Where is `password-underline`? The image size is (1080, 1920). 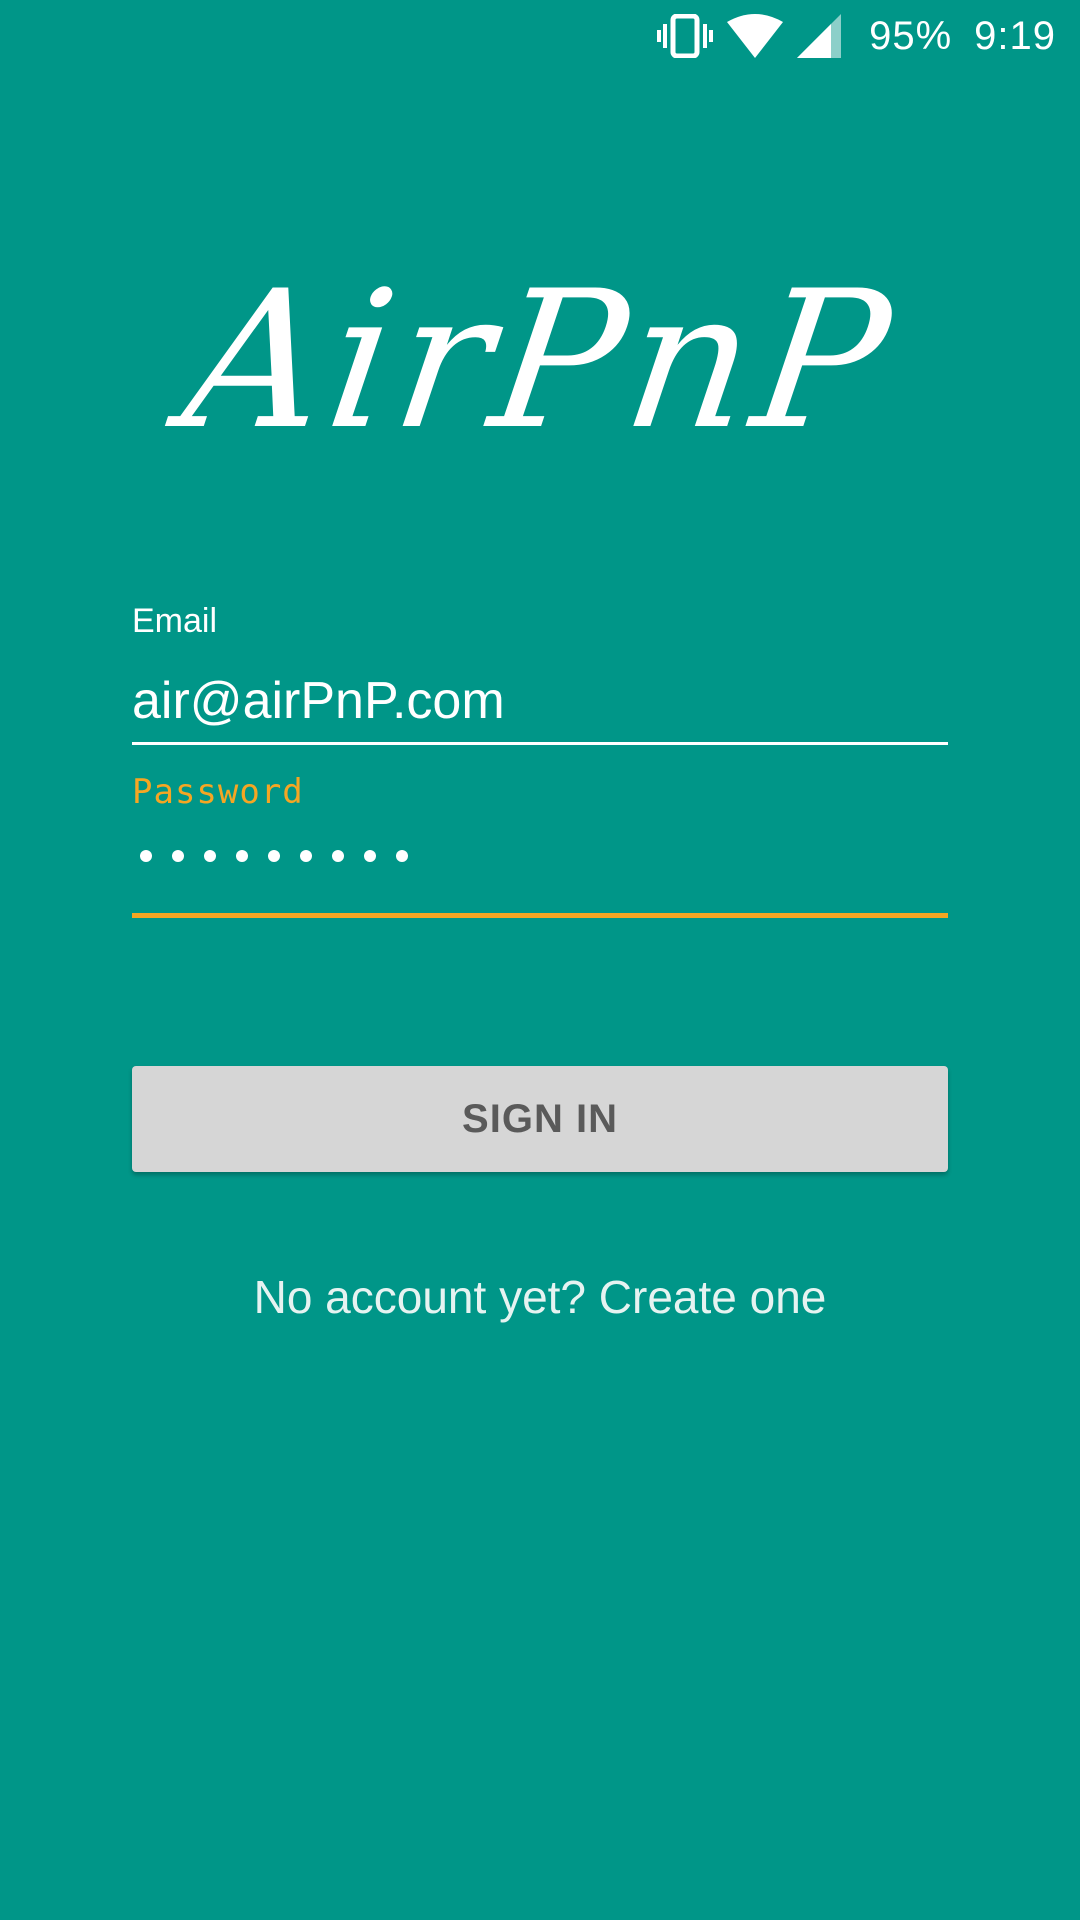
password-underline is located at coordinates (540, 915).